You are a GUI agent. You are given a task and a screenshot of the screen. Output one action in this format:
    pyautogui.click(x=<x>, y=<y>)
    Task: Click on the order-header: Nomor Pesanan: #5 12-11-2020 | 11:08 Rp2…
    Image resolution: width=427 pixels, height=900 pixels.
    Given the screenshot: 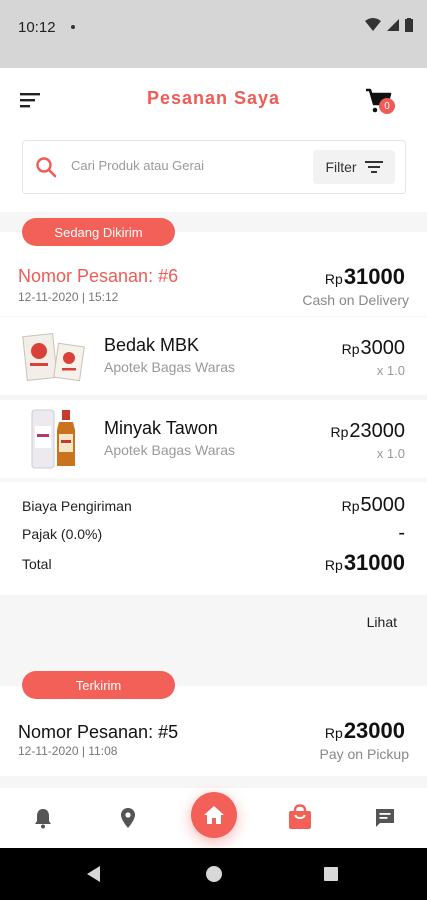 What is the action you would take?
    pyautogui.click(x=213, y=731)
    